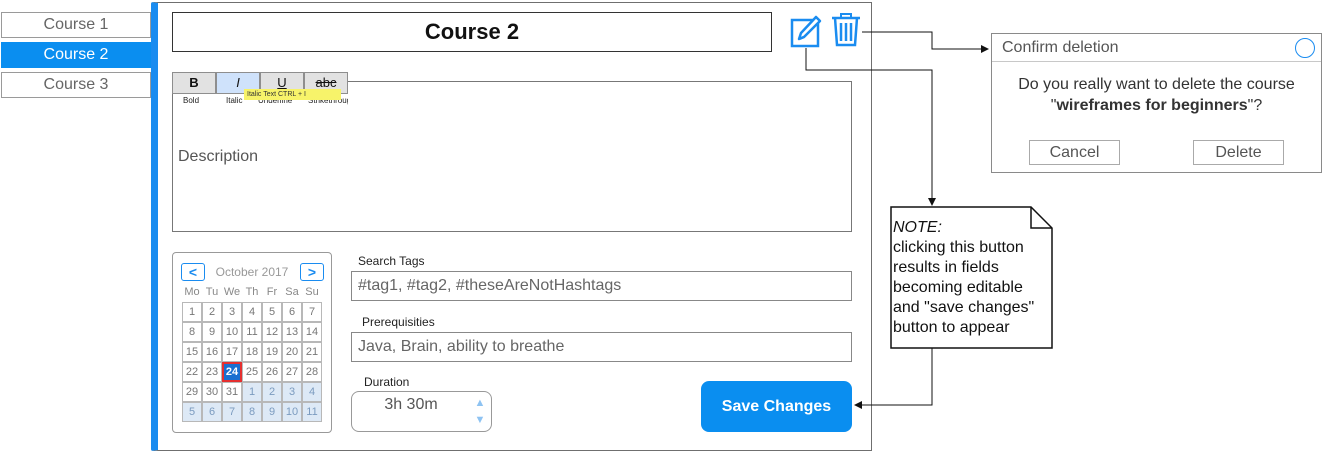  Describe the element at coordinates (958, 247) in the screenshot. I see `note-line: clicking this button` at that location.